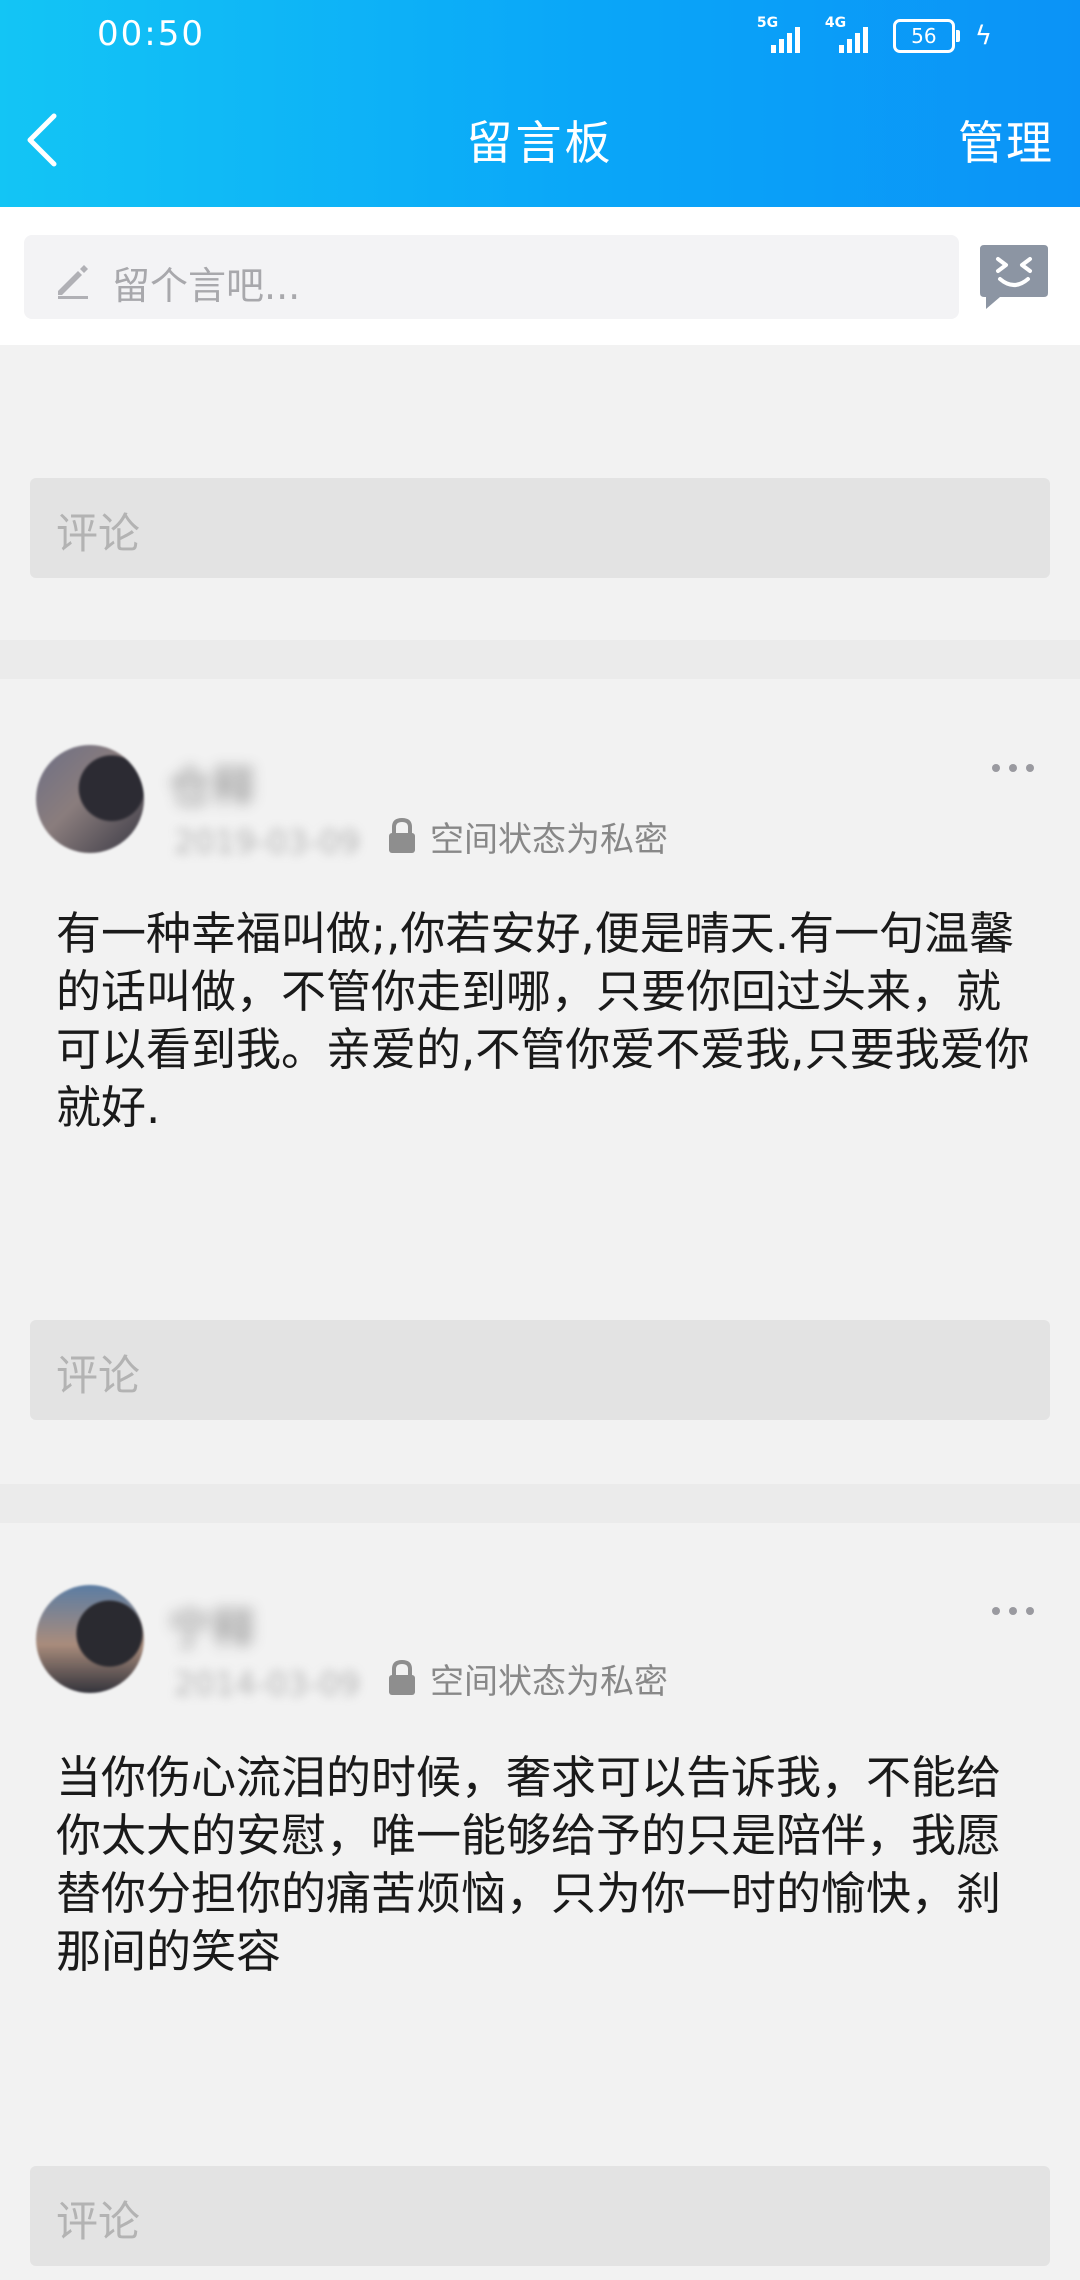  What do you see at coordinates (267, 1684) in the screenshot?
I see `post-date: 2014-03-09` at bounding box center [267, 1684].